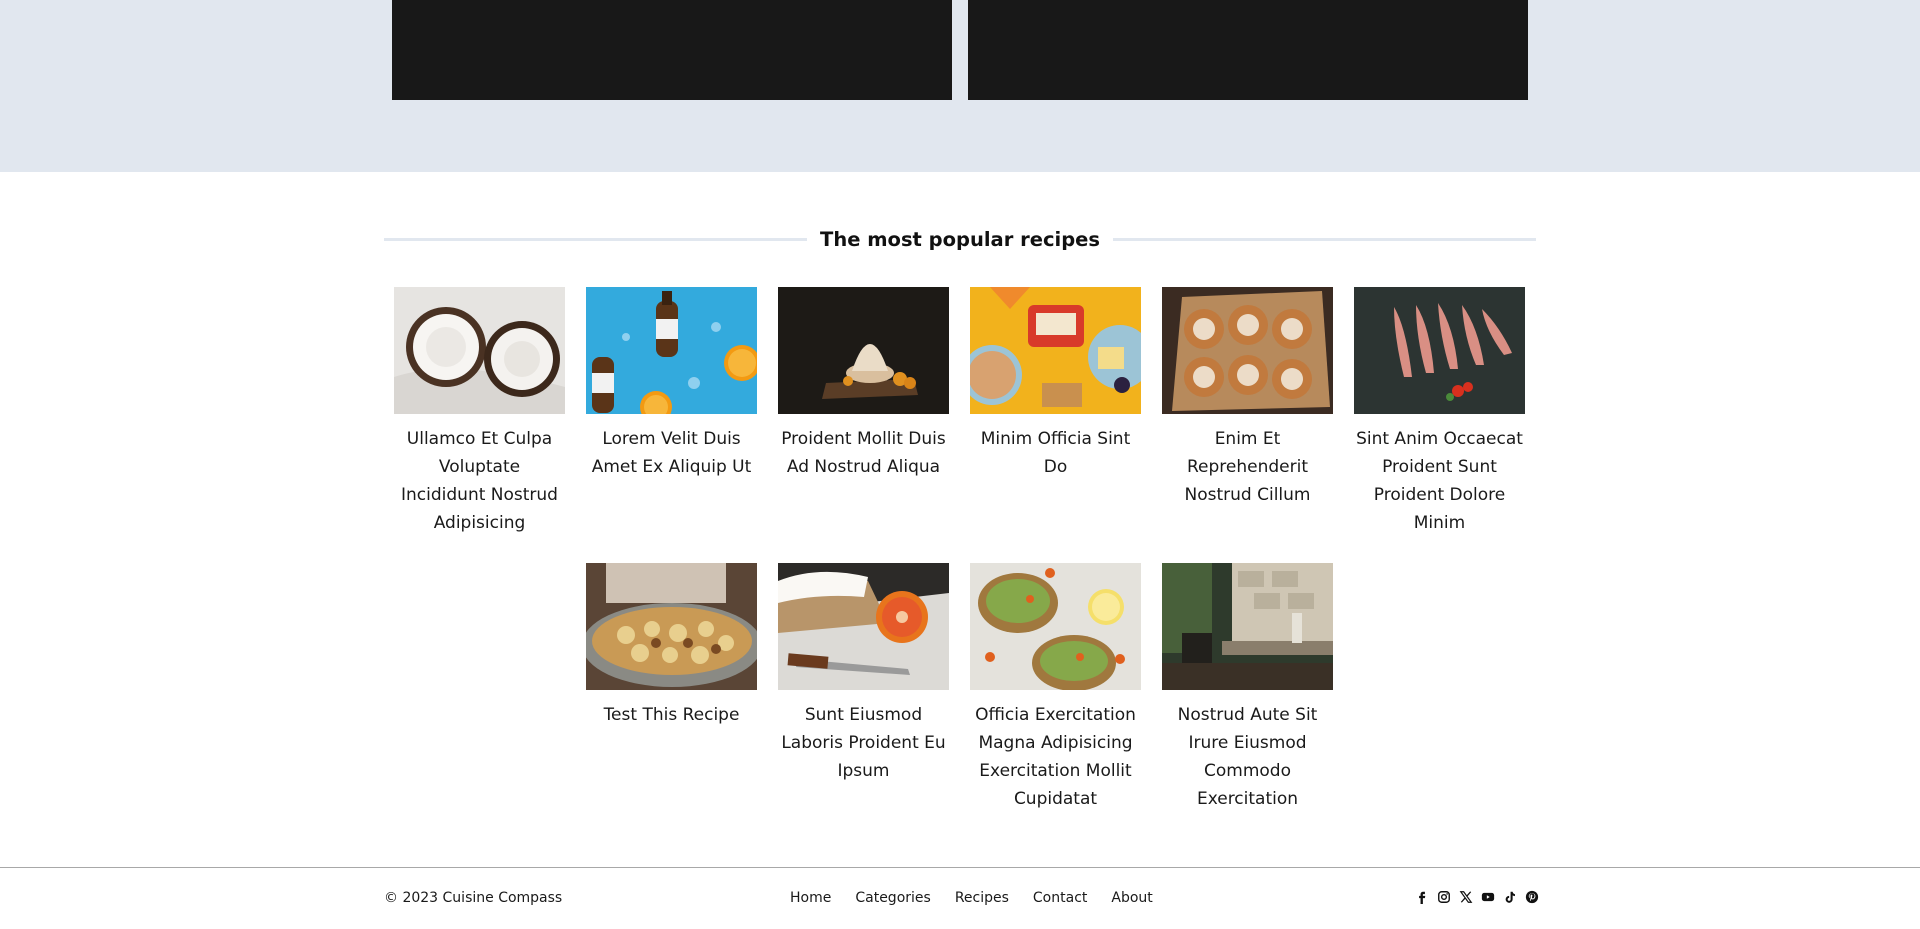 The image size is (1920, 929). What do you see at coordinates (1247, 350) in the screenshot?
I see `recipe-image-cinnamon-rolls` at bounding box center [1247, 350].